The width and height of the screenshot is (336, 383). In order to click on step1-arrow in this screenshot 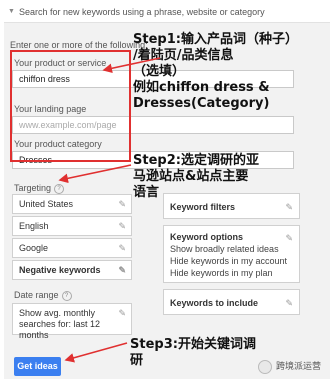, I will do `click(131, 65)`.